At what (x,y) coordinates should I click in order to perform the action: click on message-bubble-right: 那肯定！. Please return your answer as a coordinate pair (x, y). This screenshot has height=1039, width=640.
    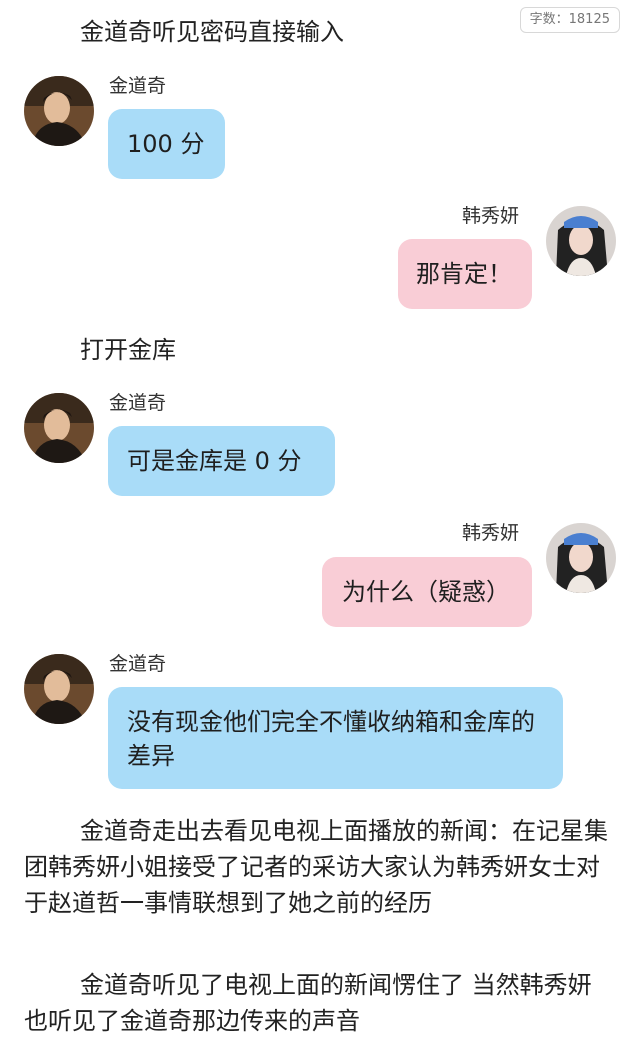
    Looking at the image, I should click on (465, 274).